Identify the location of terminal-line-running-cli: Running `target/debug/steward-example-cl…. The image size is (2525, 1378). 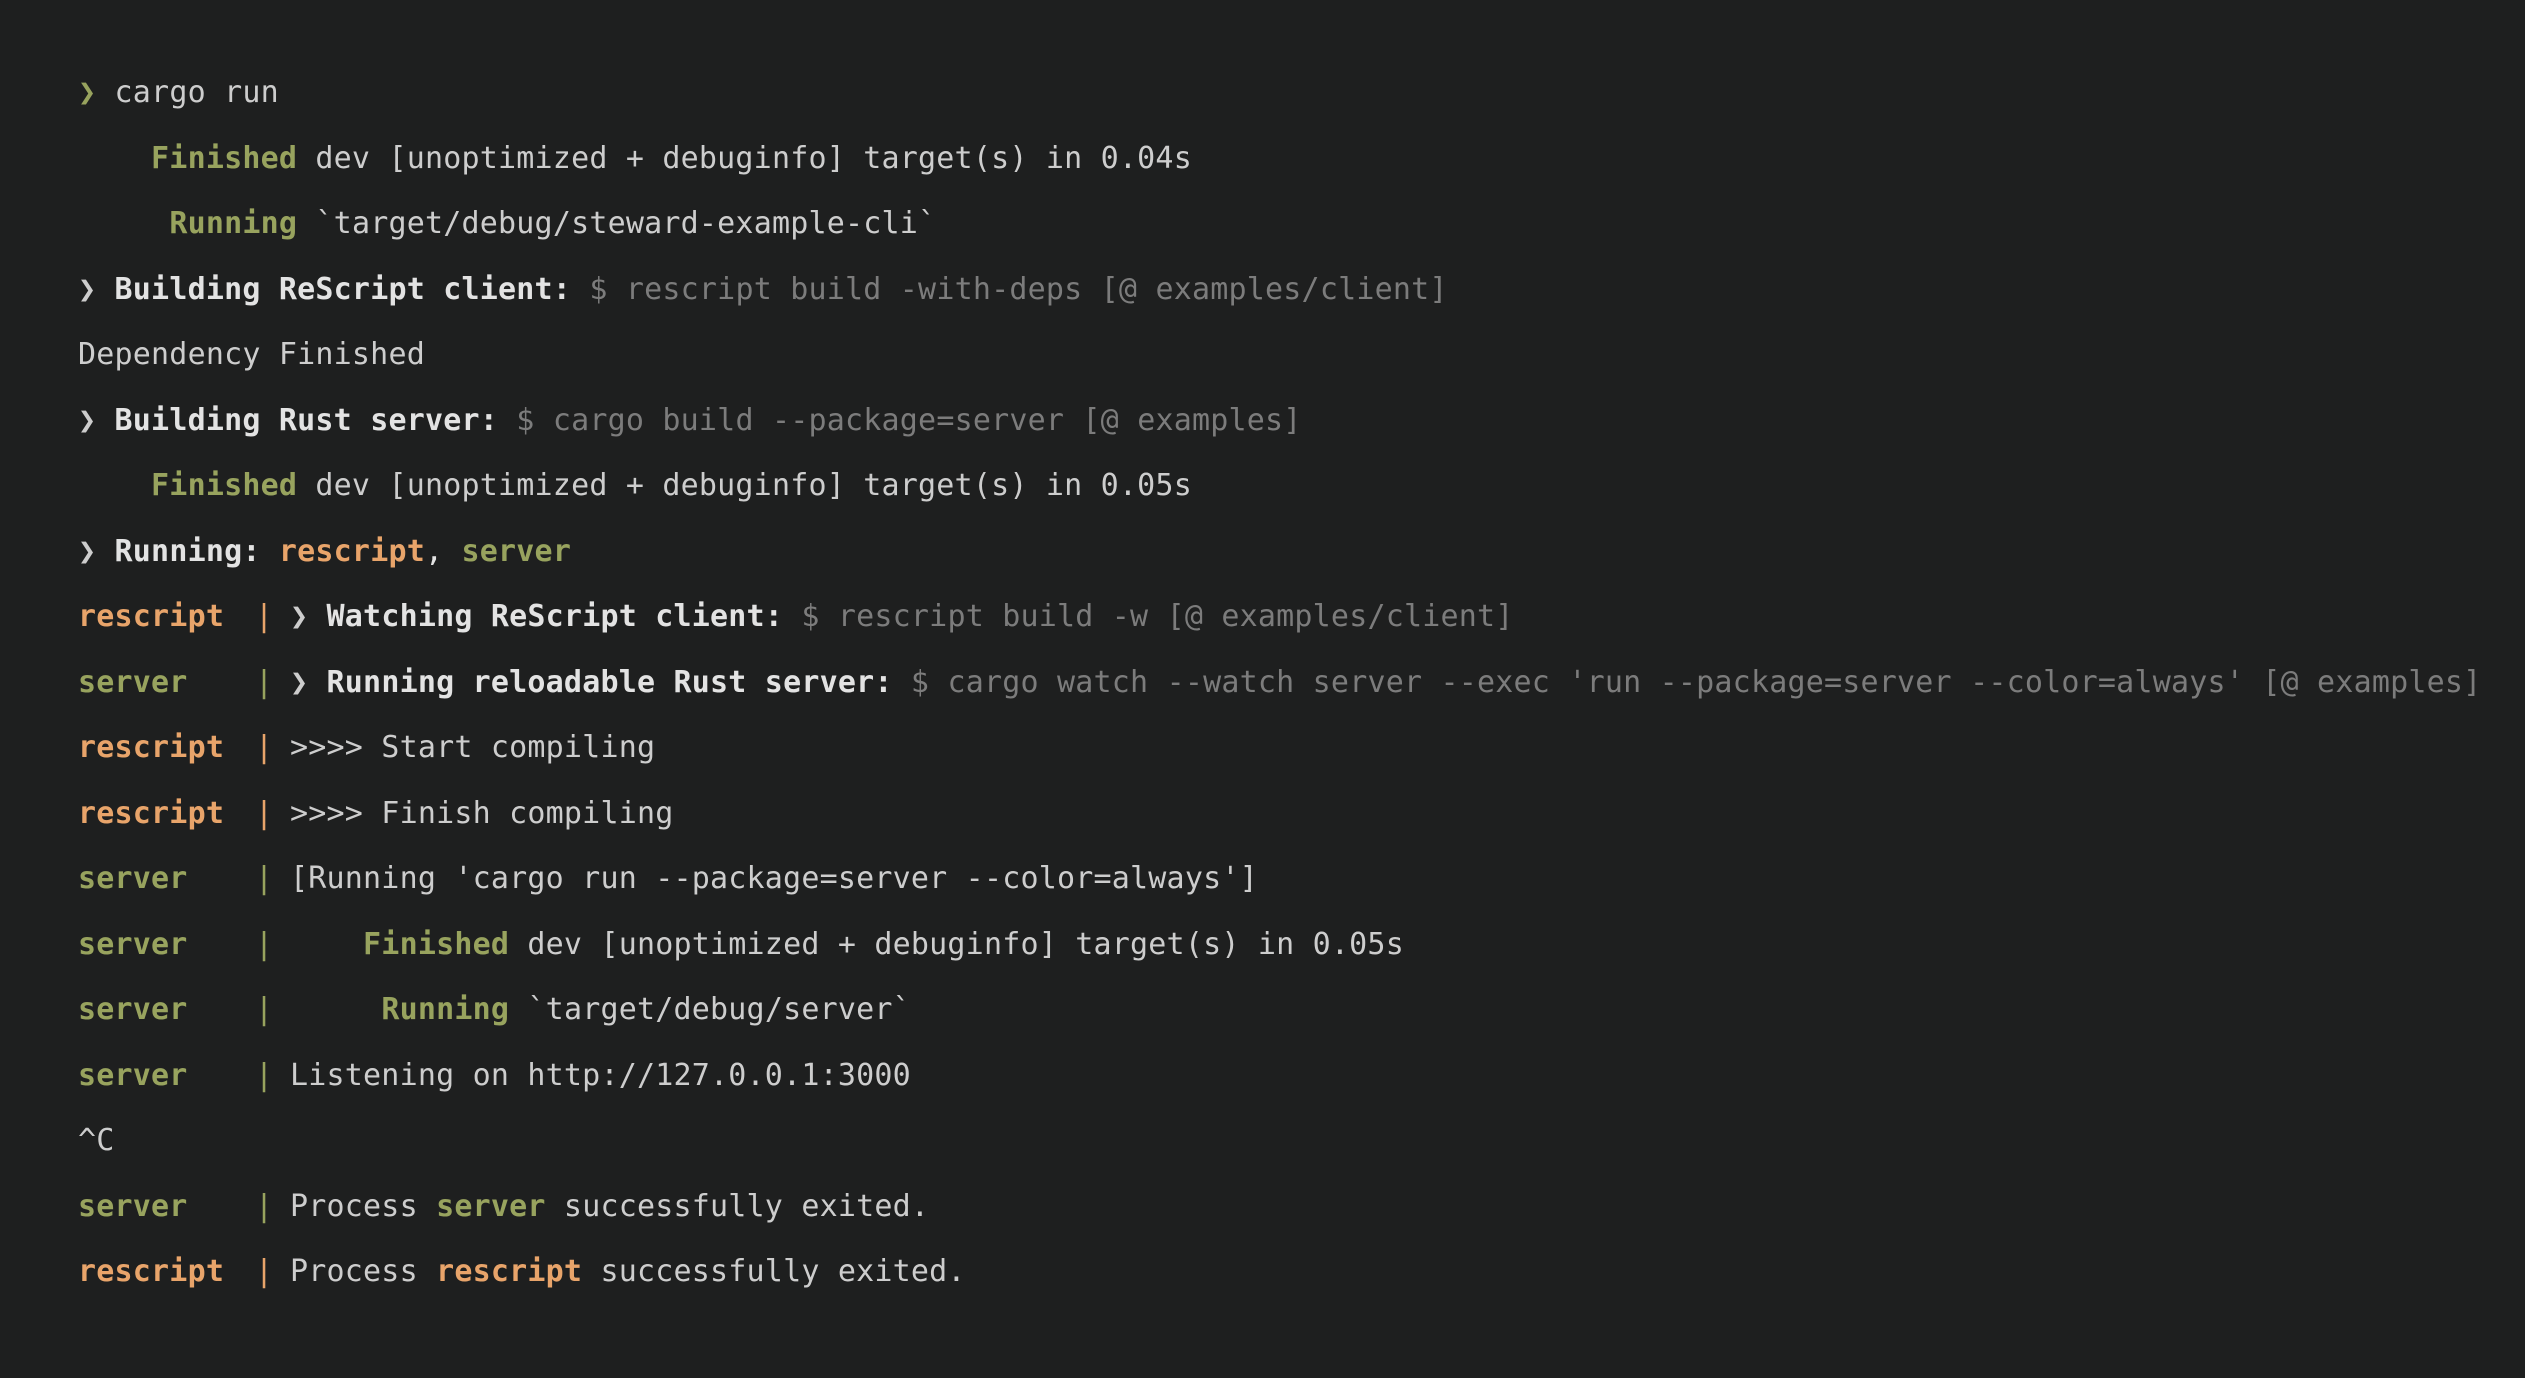
(1301, 224).